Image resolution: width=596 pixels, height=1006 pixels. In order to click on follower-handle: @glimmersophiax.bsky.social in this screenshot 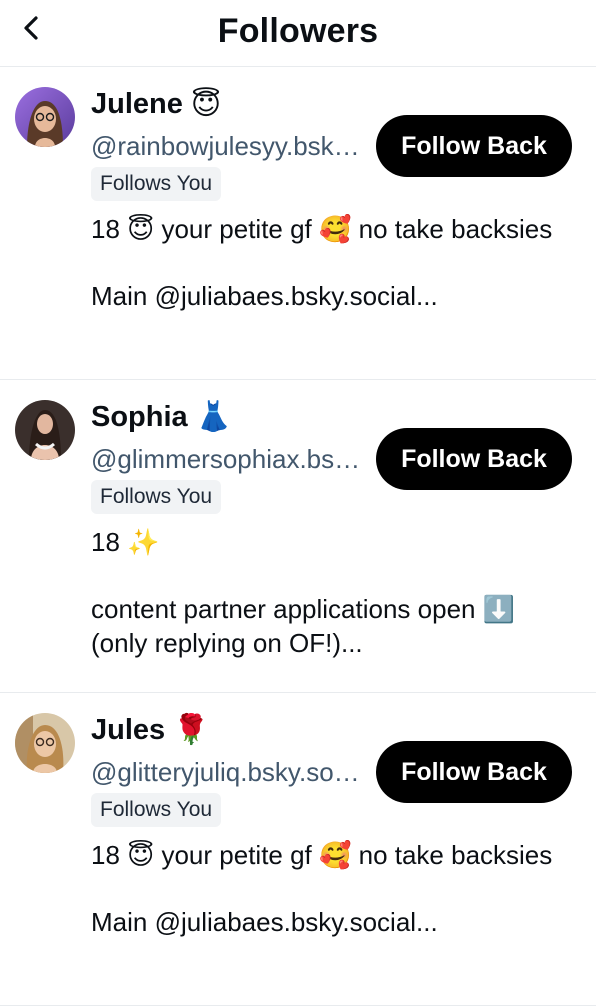, I will do `click(229, 459)`.